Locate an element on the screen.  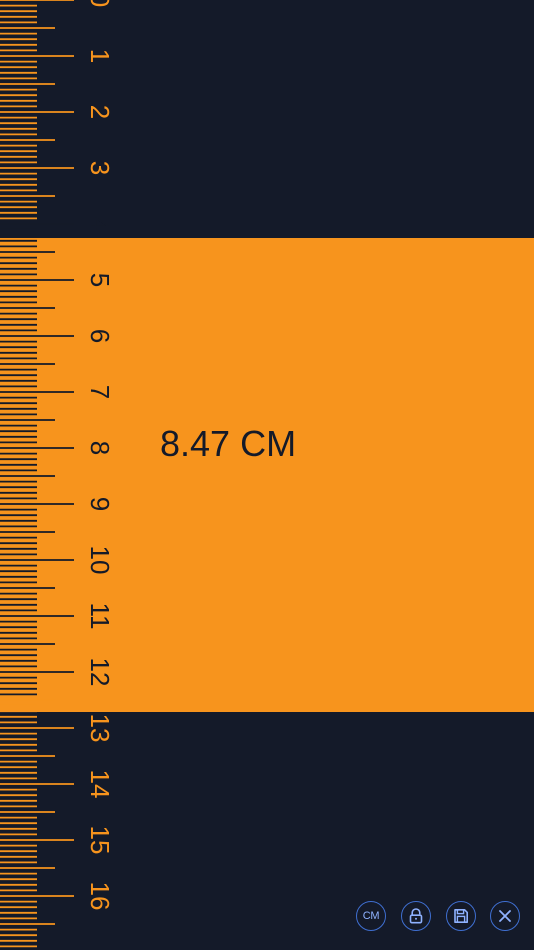
measurement-value: 8.47 CM is located at coordinates (228, 443).